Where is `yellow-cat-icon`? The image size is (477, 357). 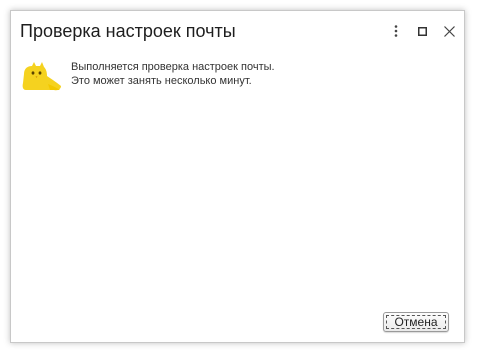
yellow-cat-icon is located at coordinates (41, 76).